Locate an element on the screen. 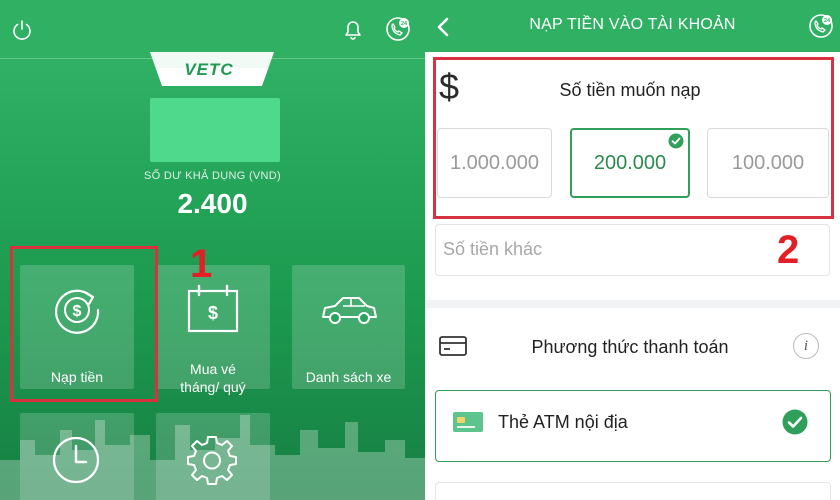  vehicle-list-label: Danh sách xe is located at coordinates (348, 377).